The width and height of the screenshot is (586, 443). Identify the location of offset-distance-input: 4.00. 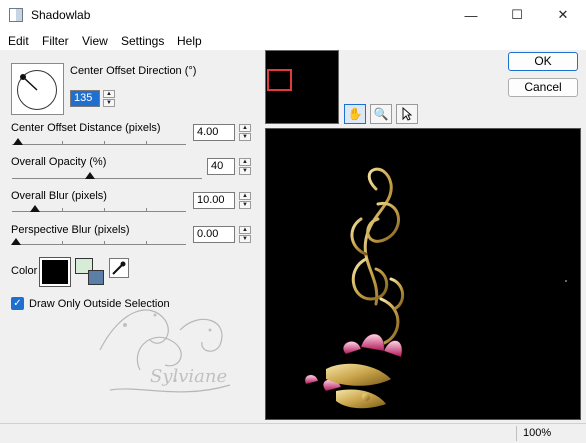
(214, 132).